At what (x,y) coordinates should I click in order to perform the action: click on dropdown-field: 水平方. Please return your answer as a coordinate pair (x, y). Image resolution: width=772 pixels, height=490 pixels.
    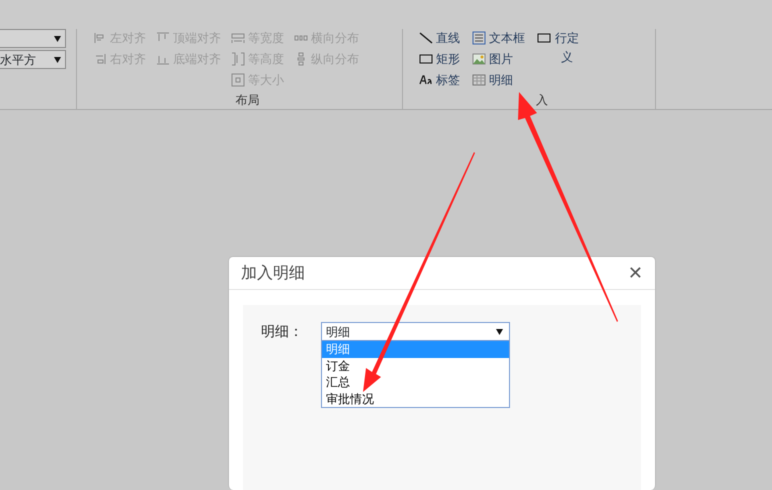
    Looking at the image, I should click on (33, 59).